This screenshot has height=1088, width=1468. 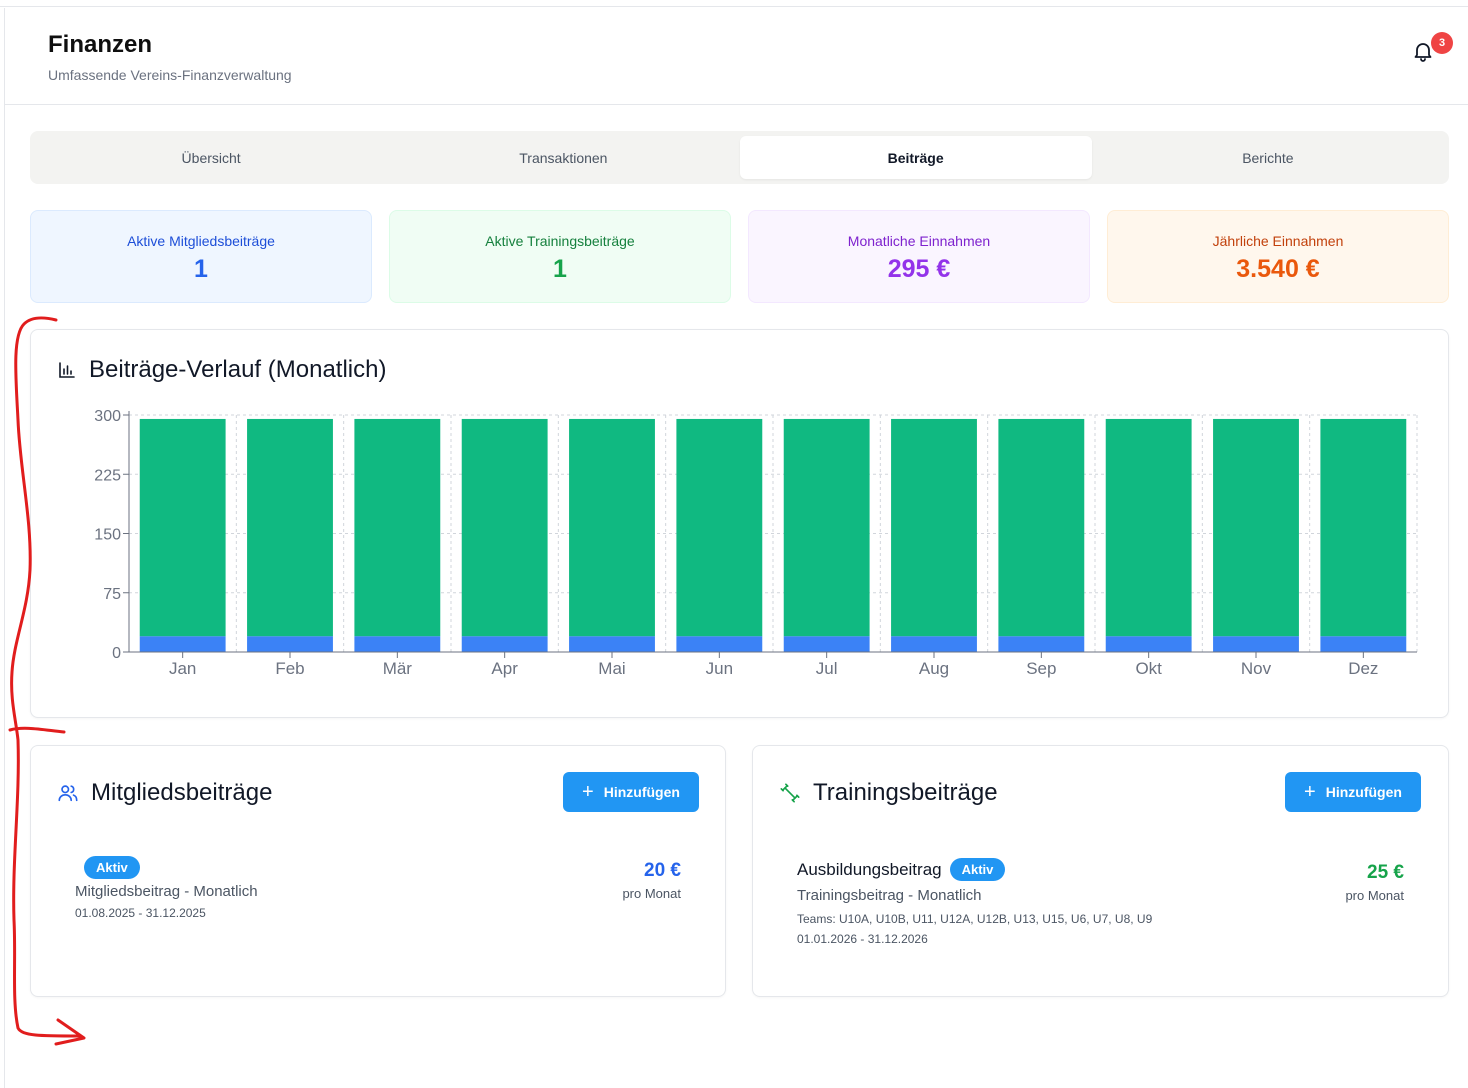 What do you see at coordinates (238, 369) in the screenshot?
I see `chart-title-text: Beiträge-Verlauf (Monatlich)` at bounding box center [238, 369].